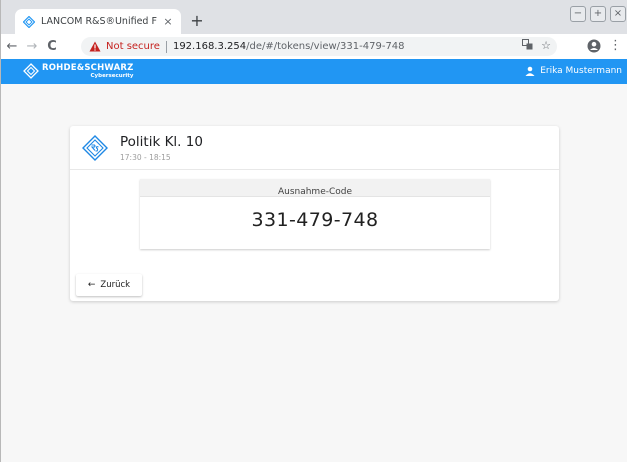 The width and height of the screenshot is (627, 462). Describe the element at coordinates (31, 71) in the screenshot. I see `rs-logo-icon` at that location.